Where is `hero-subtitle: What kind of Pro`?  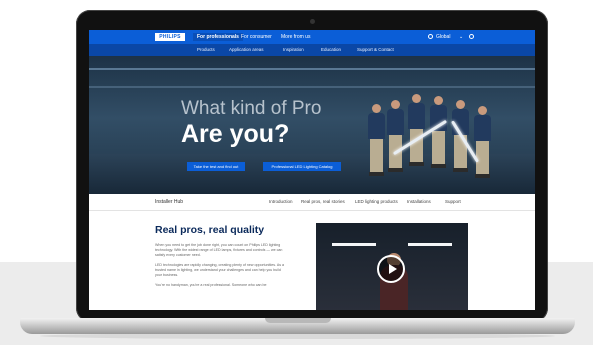 hero-subtitle: What kind of Pro is located at coordinates (251, 108).